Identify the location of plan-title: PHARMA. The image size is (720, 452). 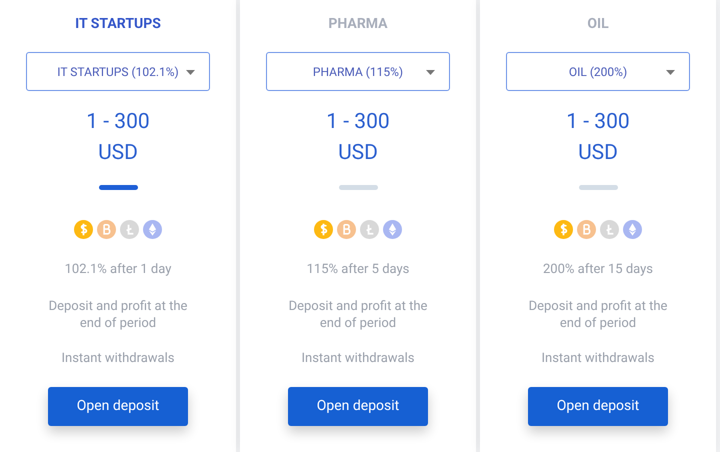
(358, 24).